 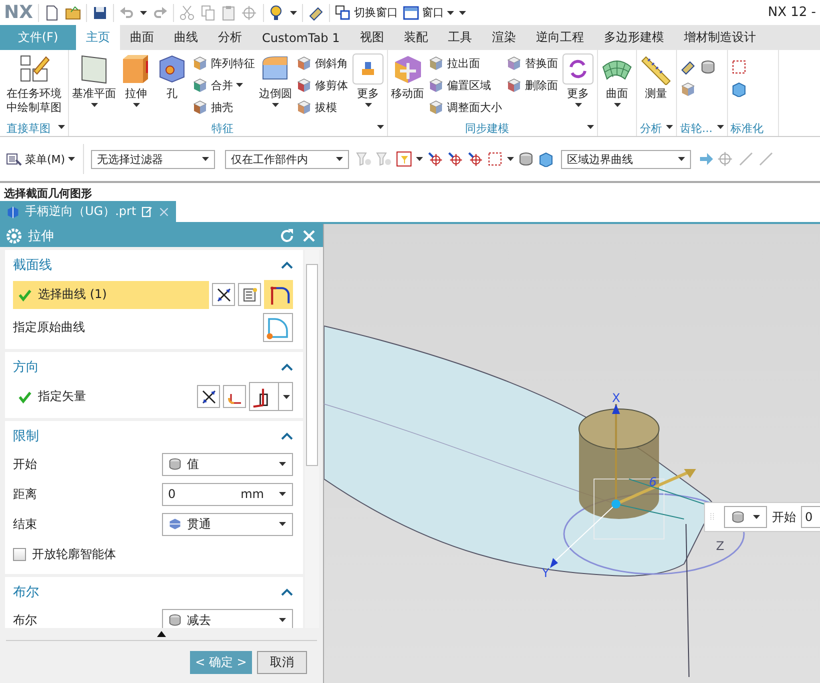 I want to click on ribbon-button: 抽壳, so click(x=223, y=107).